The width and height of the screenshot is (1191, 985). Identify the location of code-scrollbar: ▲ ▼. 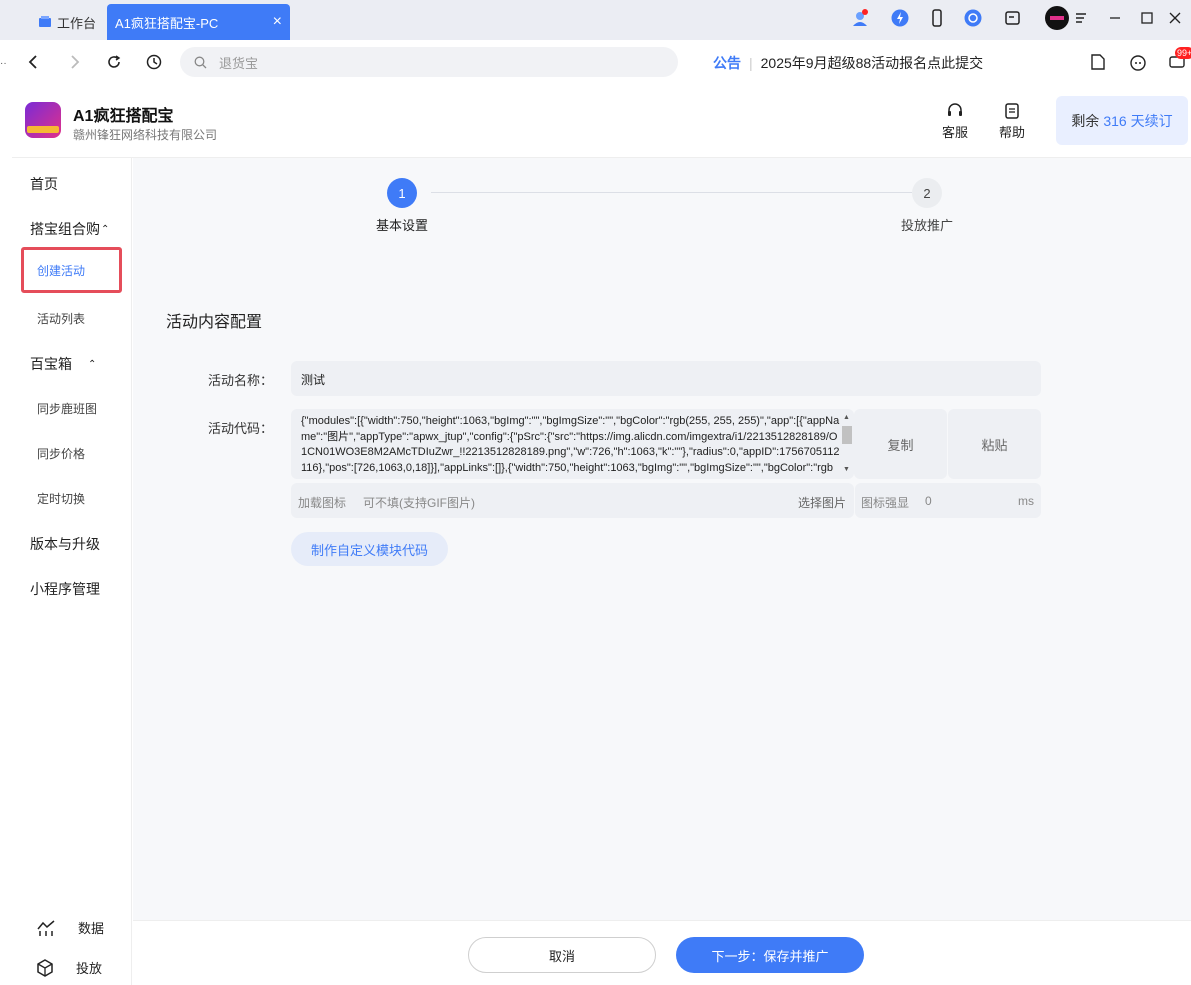
(846, 445).